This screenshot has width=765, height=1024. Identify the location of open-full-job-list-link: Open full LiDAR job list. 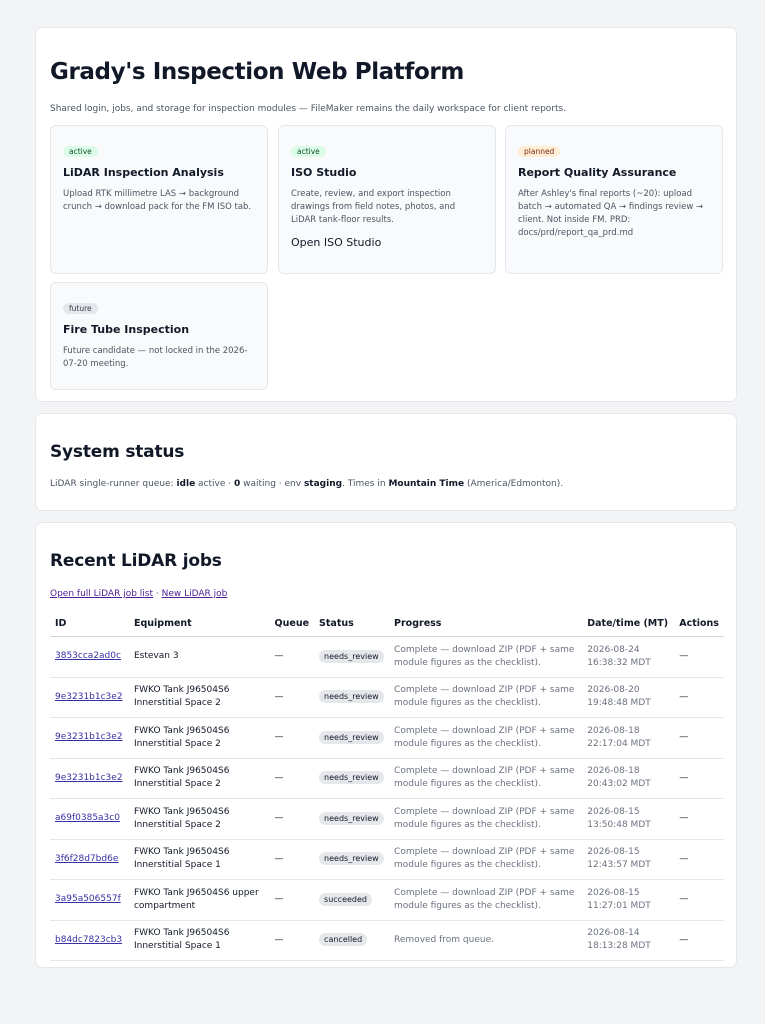
(101, 594).